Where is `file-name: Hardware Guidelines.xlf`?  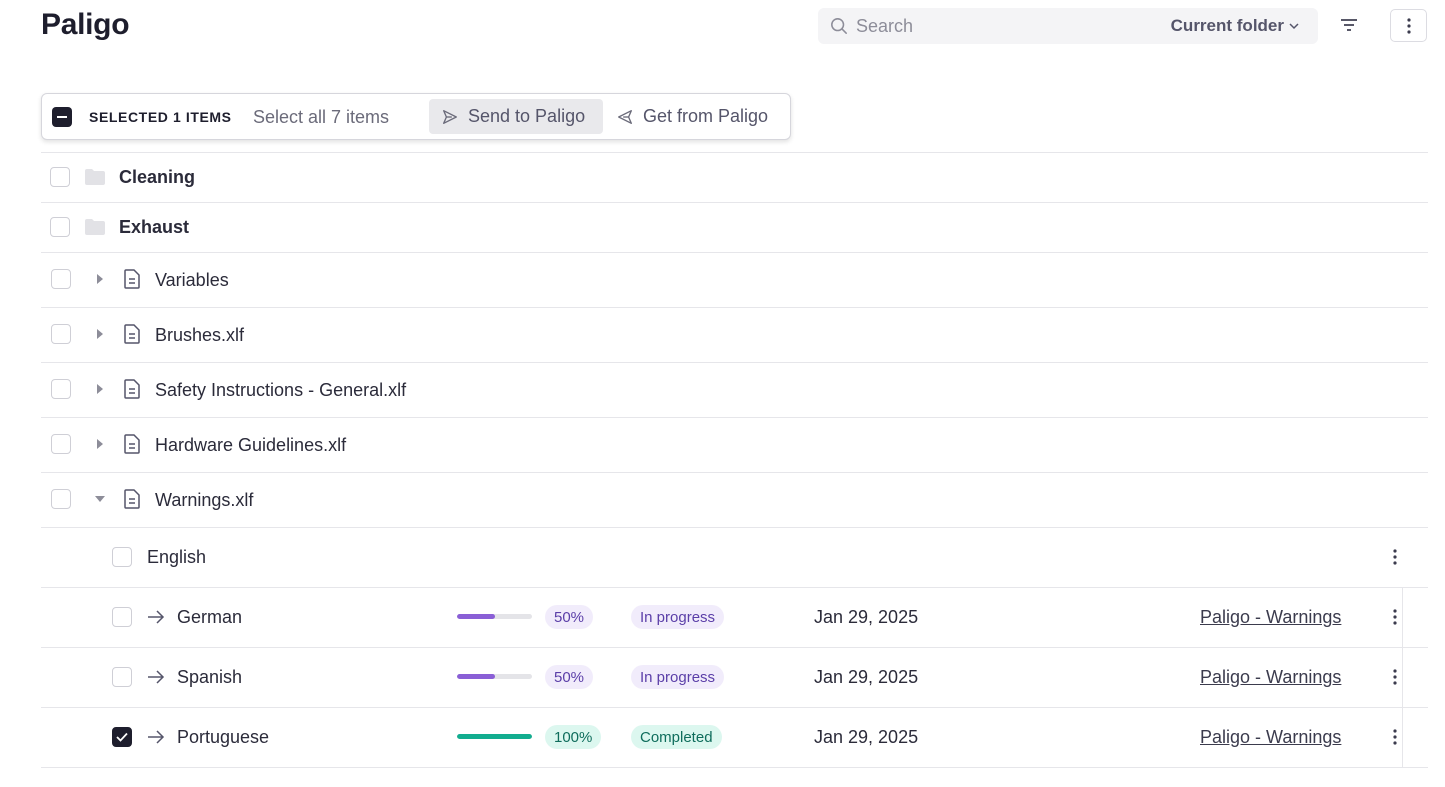
file-name: Hardware Guidelines.xlf is located at coordinates (251, 445).